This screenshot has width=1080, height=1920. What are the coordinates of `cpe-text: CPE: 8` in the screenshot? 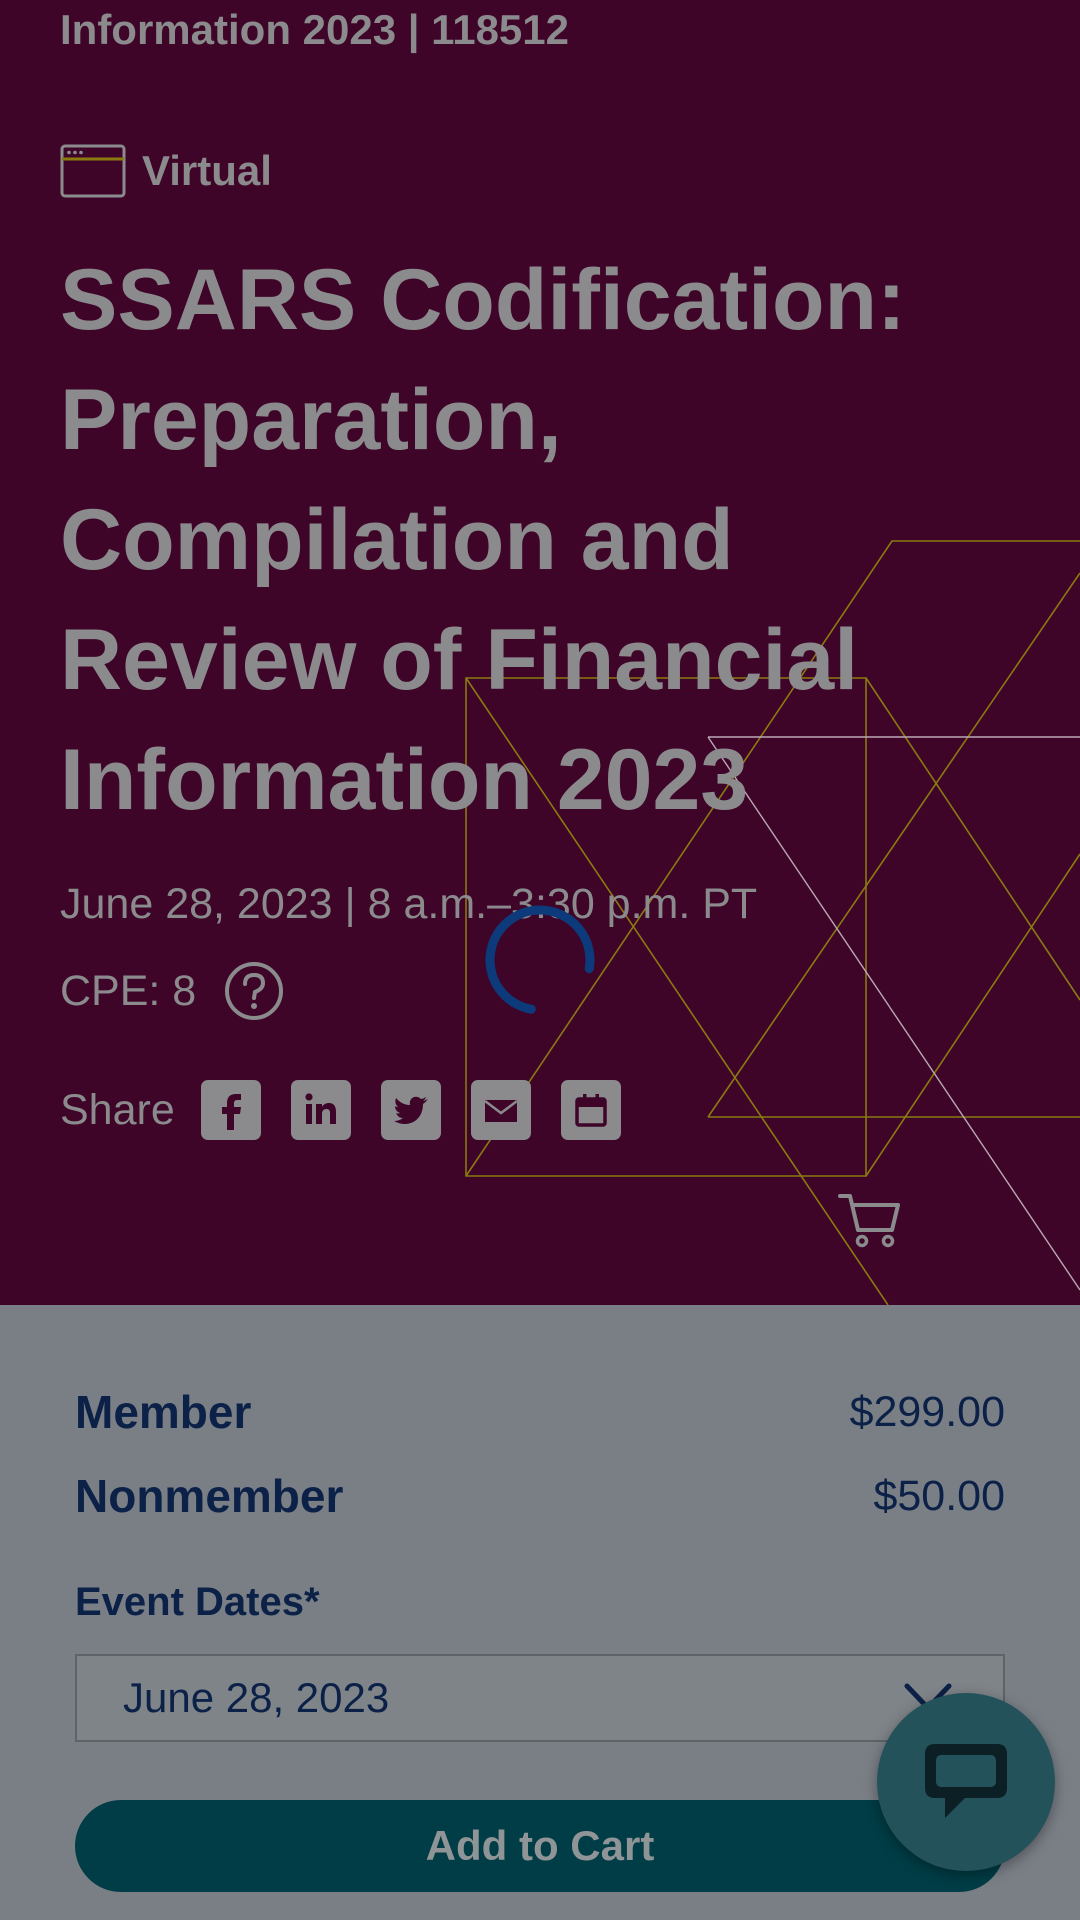 It's located at (128, 990).